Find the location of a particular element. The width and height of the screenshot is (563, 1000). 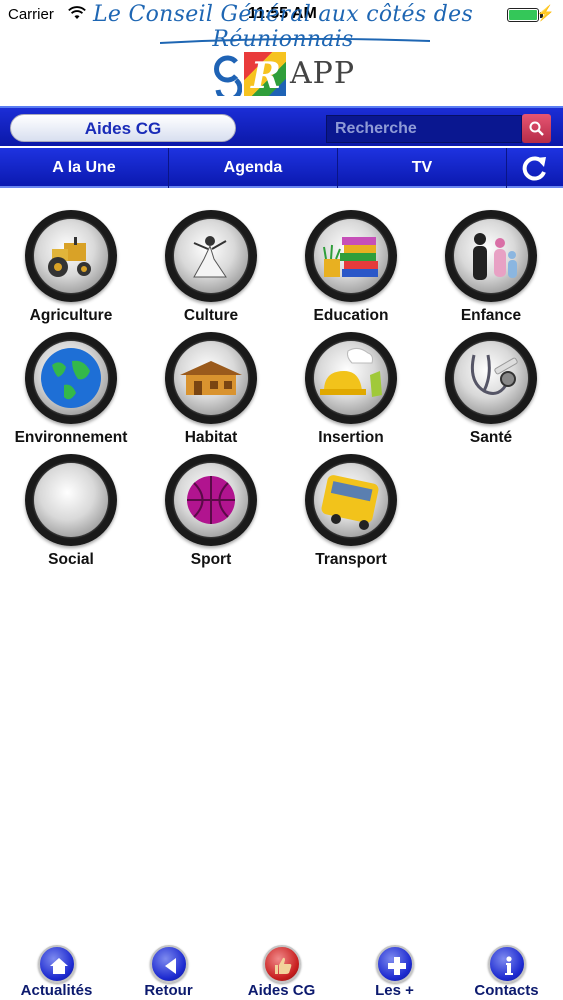

refresh-button is located at coordinates (535, 168).